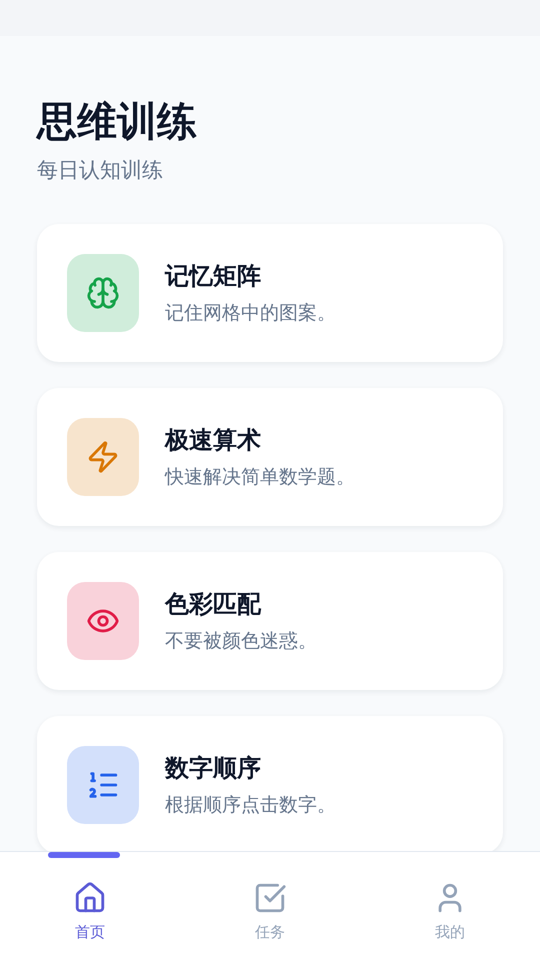 The image size is (540, 960). I want to click on game-title: 极速算术, so click(213, 440).